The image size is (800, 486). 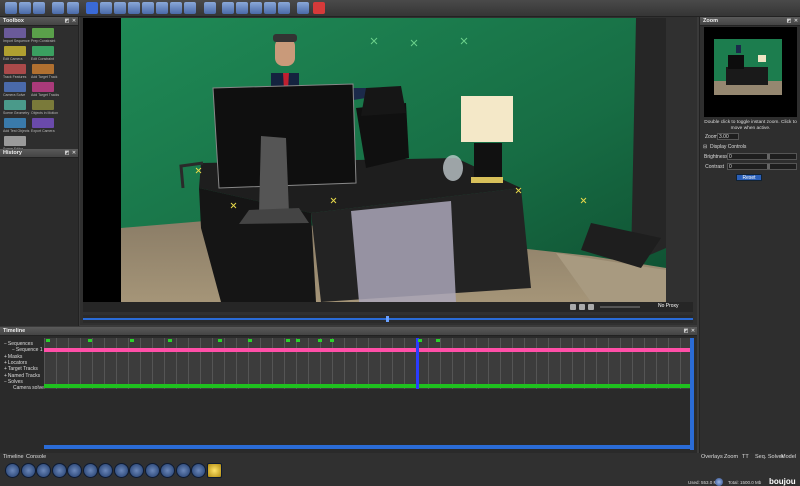 What do you see at coordinates (11, 8) in the screenshot?
I see `new-file-icon` at bounding box center [11, 8].